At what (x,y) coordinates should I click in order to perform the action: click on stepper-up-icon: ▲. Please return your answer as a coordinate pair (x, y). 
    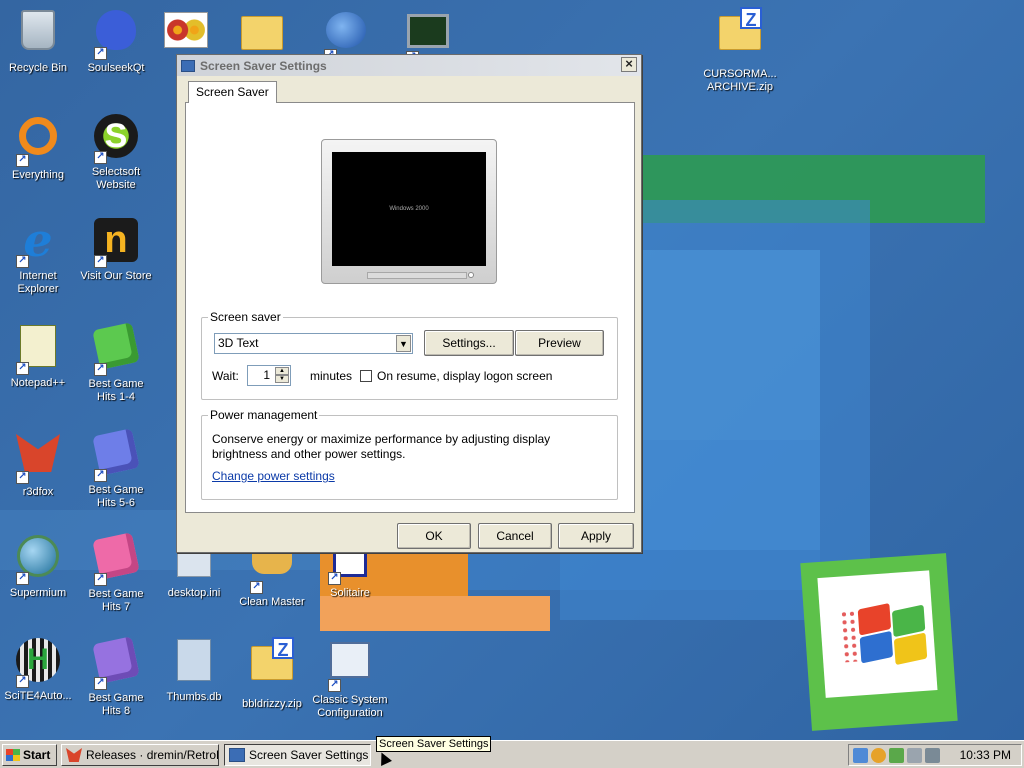
    Looking at the image, I should click on (282, 371).